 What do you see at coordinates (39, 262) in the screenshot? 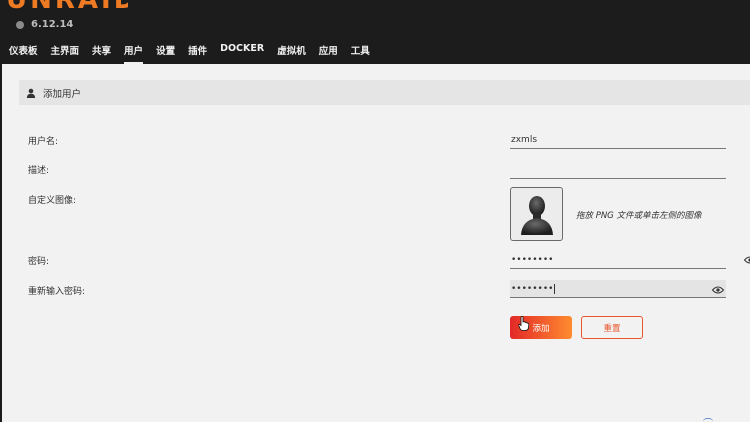
I see `password-label: 密码:` at bounding box center [39, 262].